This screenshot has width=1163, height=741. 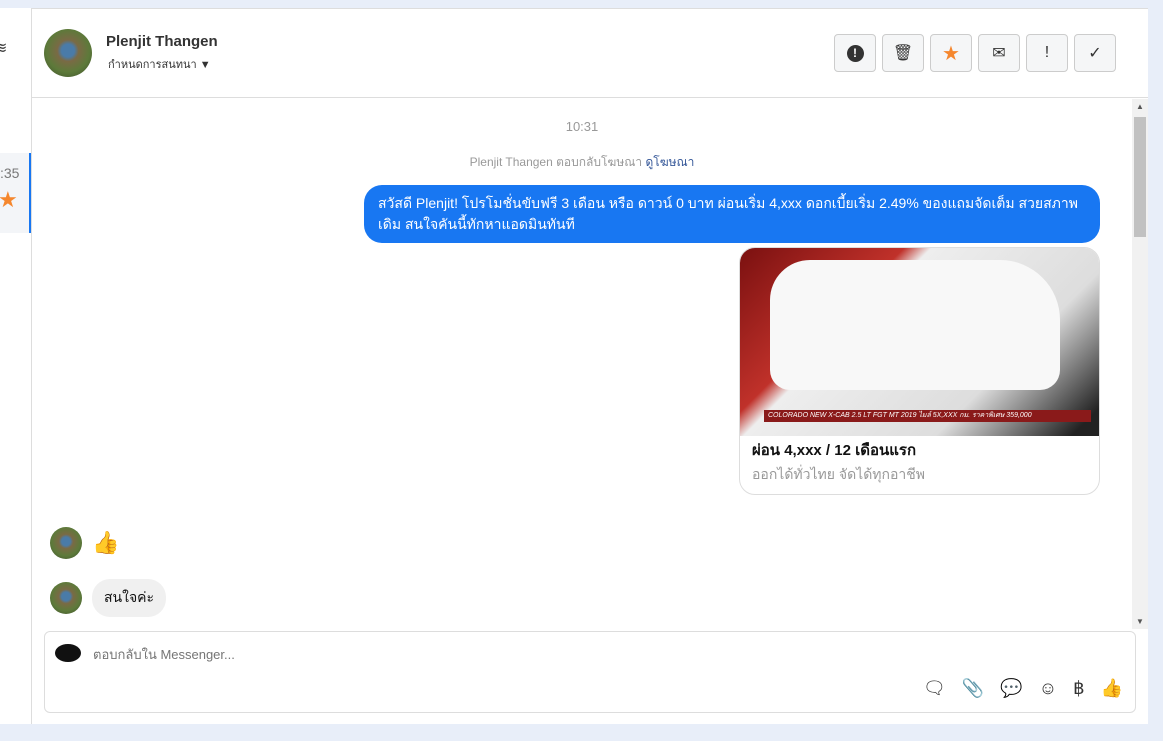 What do you see at coordinates (915, 325) in the screenshot?
I see `car-shape` at bounding box center [915, 325].